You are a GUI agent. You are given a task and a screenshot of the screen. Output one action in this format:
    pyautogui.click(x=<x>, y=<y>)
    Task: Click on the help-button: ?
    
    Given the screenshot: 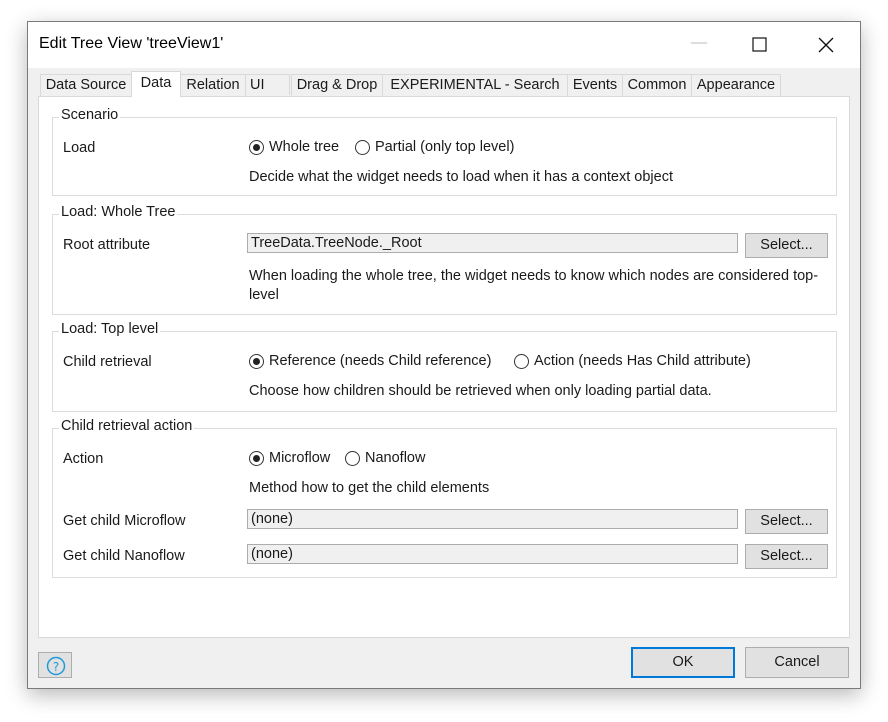 What is the action you would take?
    pyautogui.click(x=55, y=665)
    